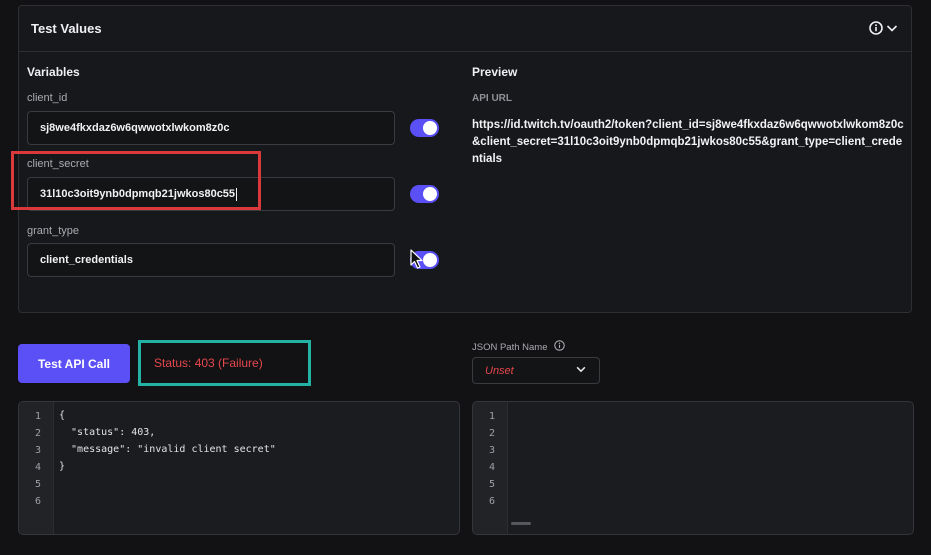 The image size is (931, 555). I want to click on panel-title: Test Values, so click(66, 28).